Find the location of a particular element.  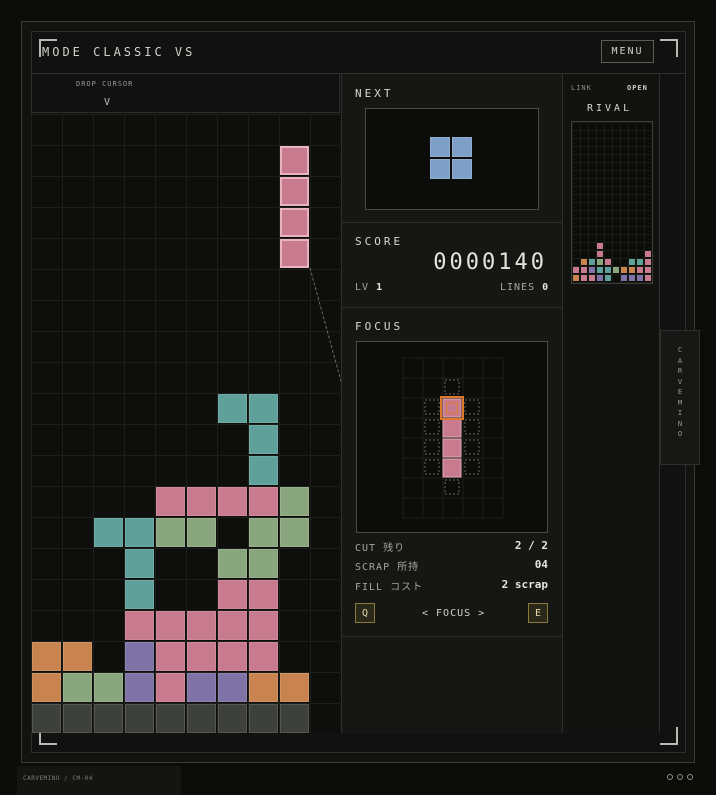

status-dot is located at coordinates (690, 777).